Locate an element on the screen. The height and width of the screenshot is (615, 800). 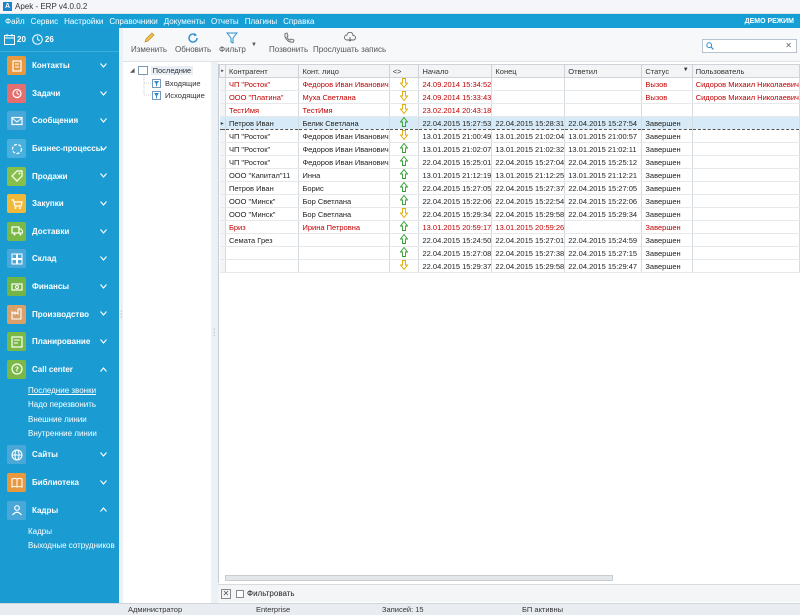
menu-plugins: Плагины is located at coordinates (261, 21).